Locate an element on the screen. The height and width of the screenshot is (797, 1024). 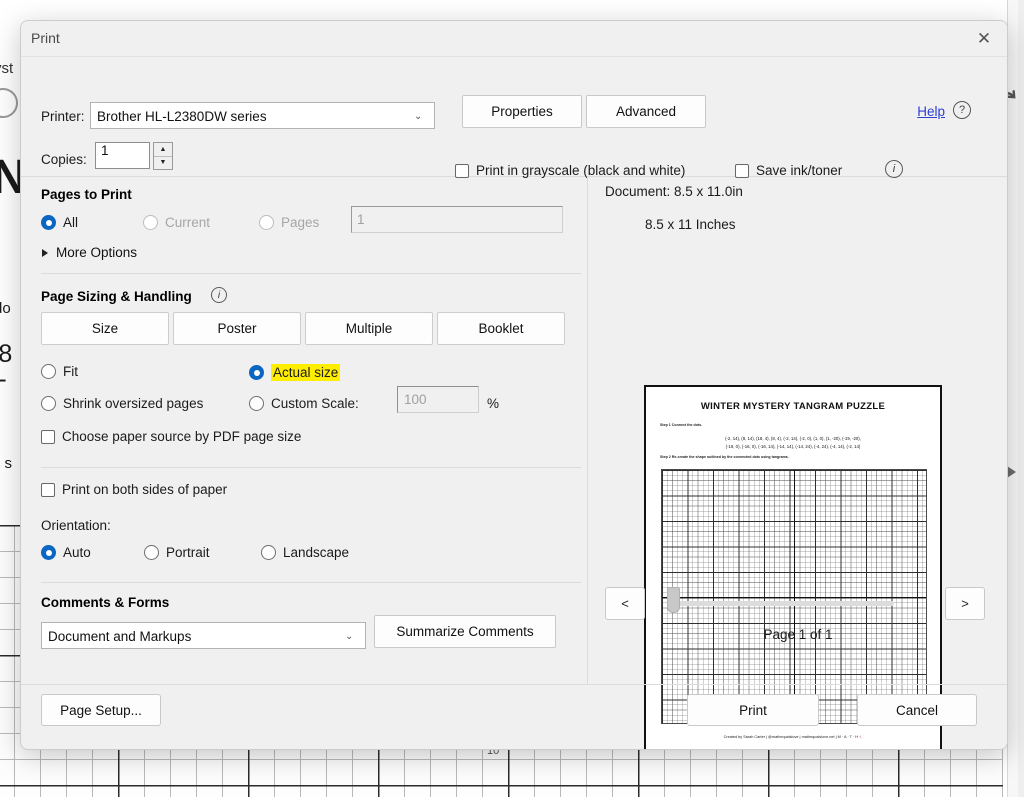
page-sizing-info-icon: i is located at coordinates (219, 295).